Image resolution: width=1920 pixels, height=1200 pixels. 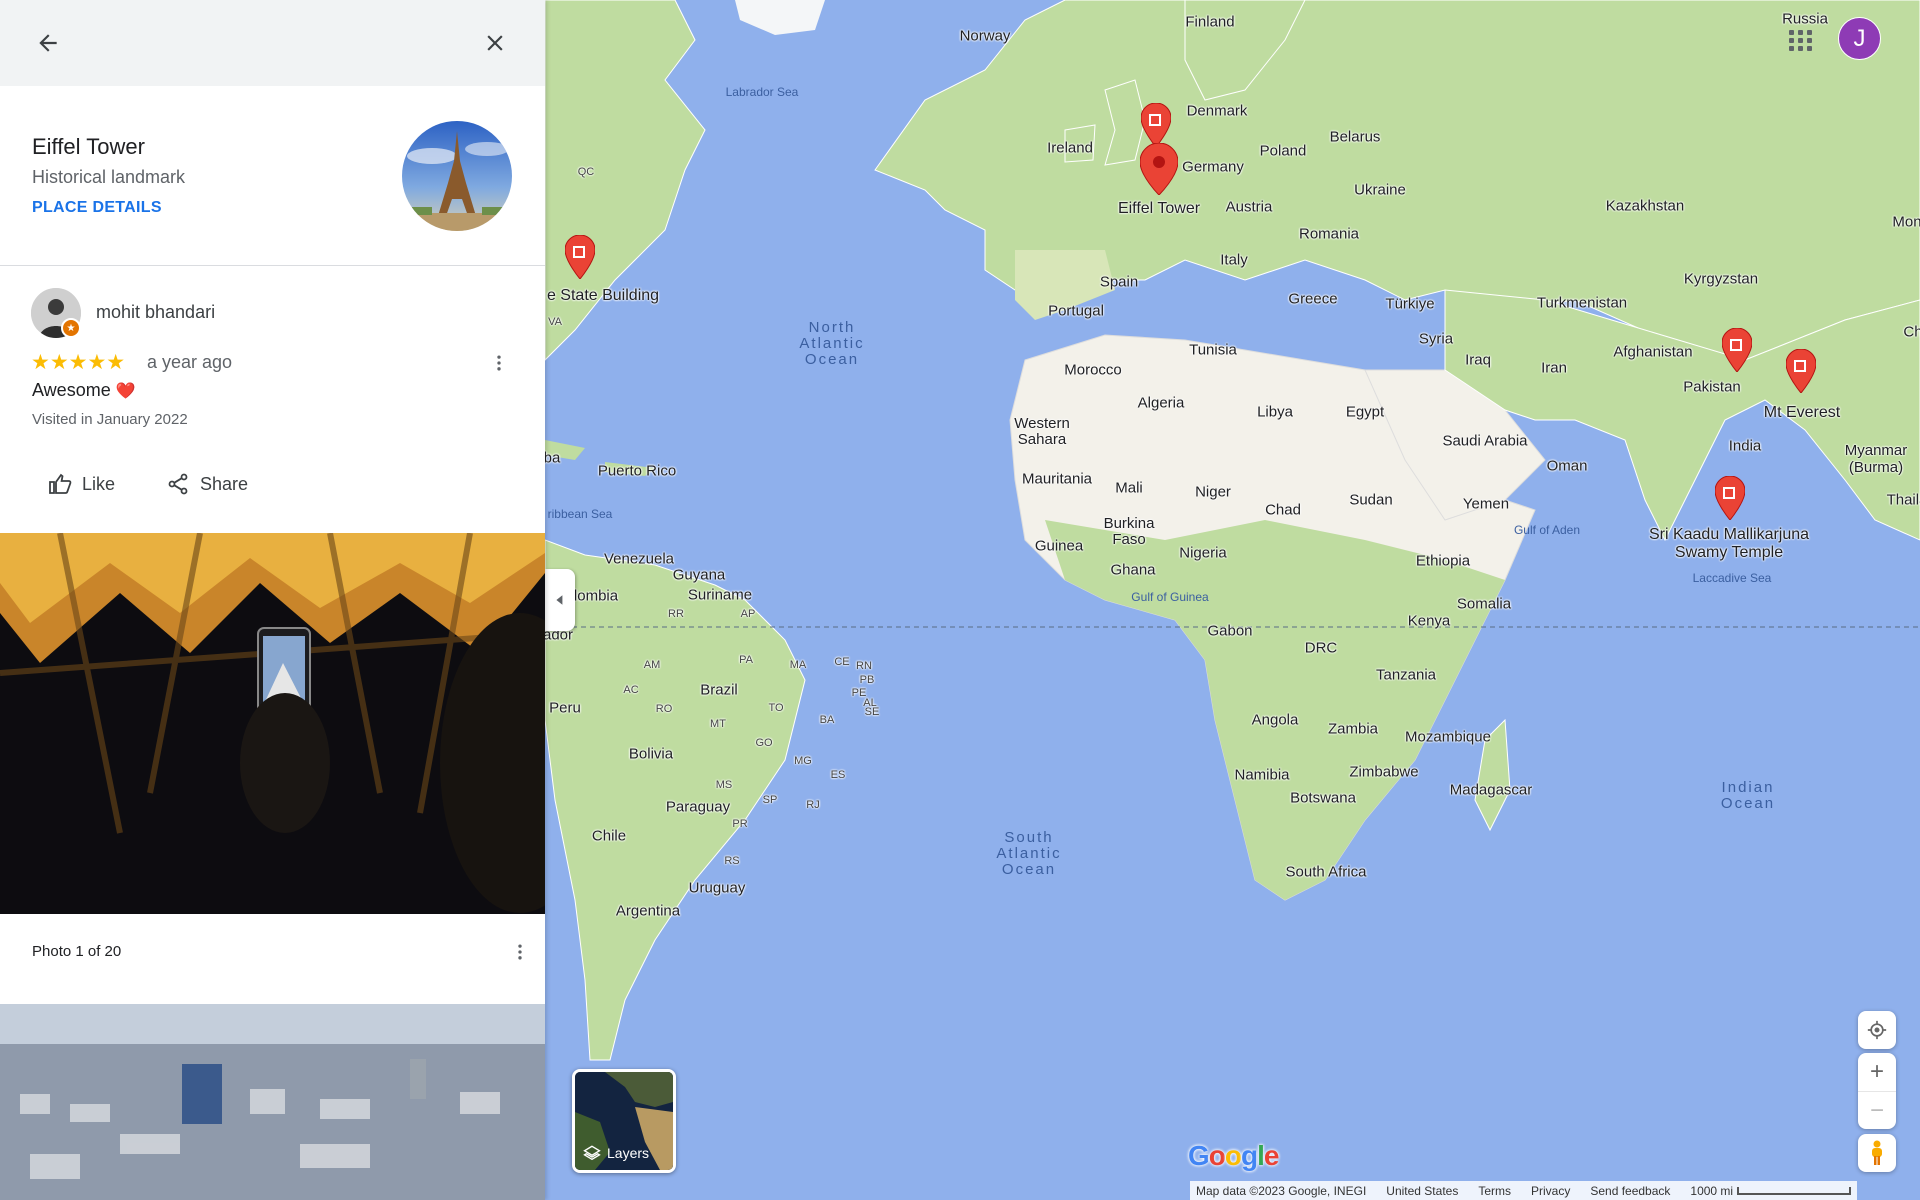 What do you see at coordinates (1550, 1191) in the screenshot?
I see `privacy-link: Privacy` at bounding box center [1550, 1191].